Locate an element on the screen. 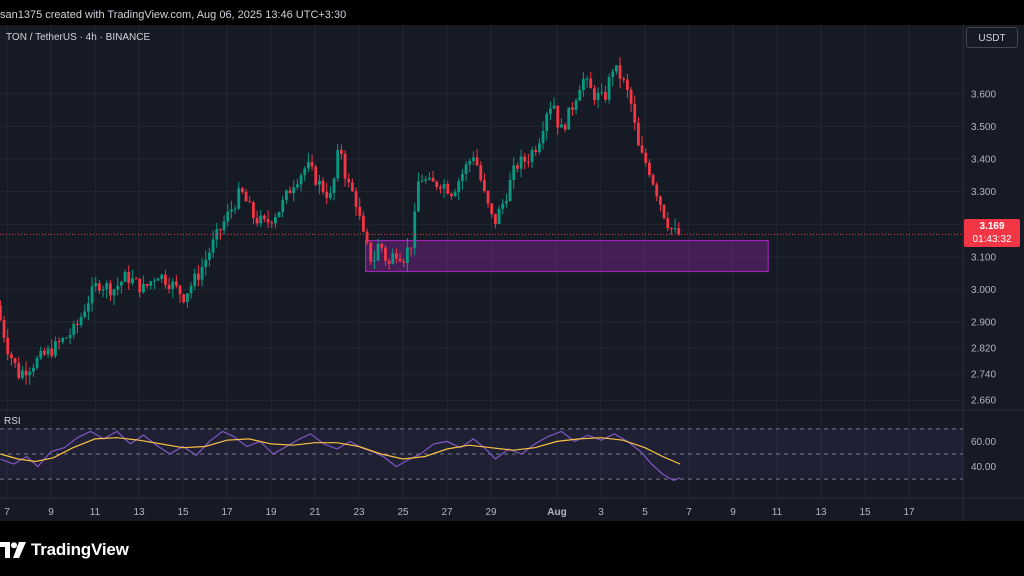 Image resolution: width=1024 pixels, height=576 pixels. footer is located at coordinates (512, 548).